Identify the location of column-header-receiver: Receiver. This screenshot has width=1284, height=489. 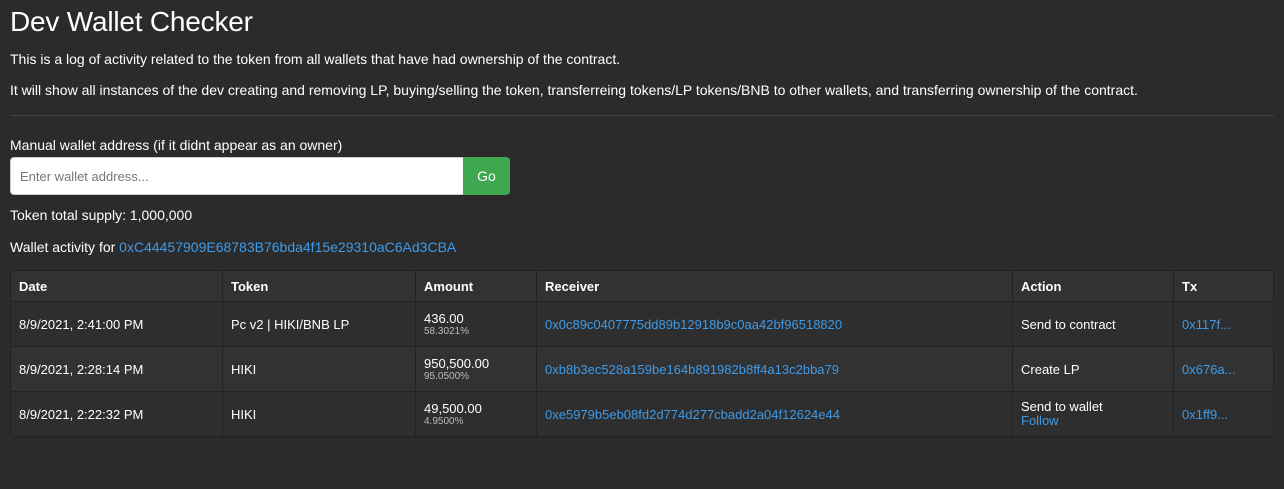
(774, 286).